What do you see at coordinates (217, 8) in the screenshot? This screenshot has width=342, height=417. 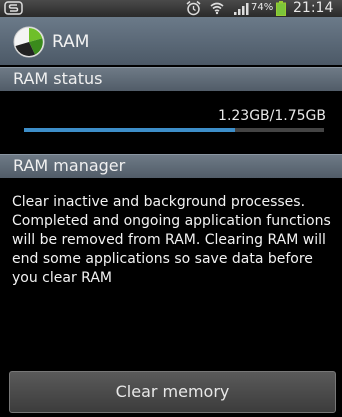 I see `wifi-icon` at bounding box center [217, 8].